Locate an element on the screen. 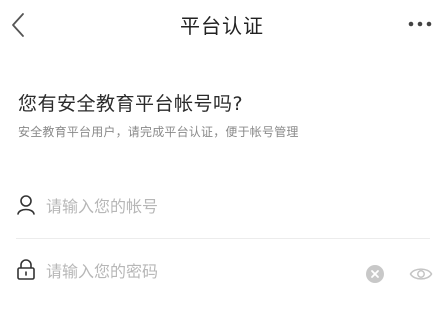 Image resolution: width=444 pixels, height=311 pixels. clear-icon is located at coordinates (375, 274).